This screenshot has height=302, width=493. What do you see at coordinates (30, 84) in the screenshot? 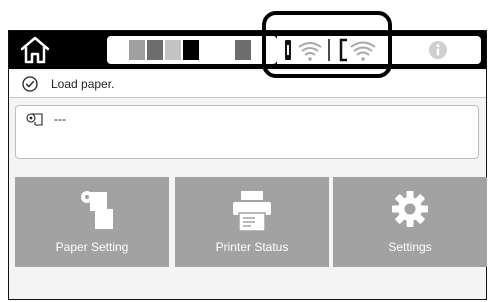
I see `check-circle-icon` at bounding box center [30, 84].